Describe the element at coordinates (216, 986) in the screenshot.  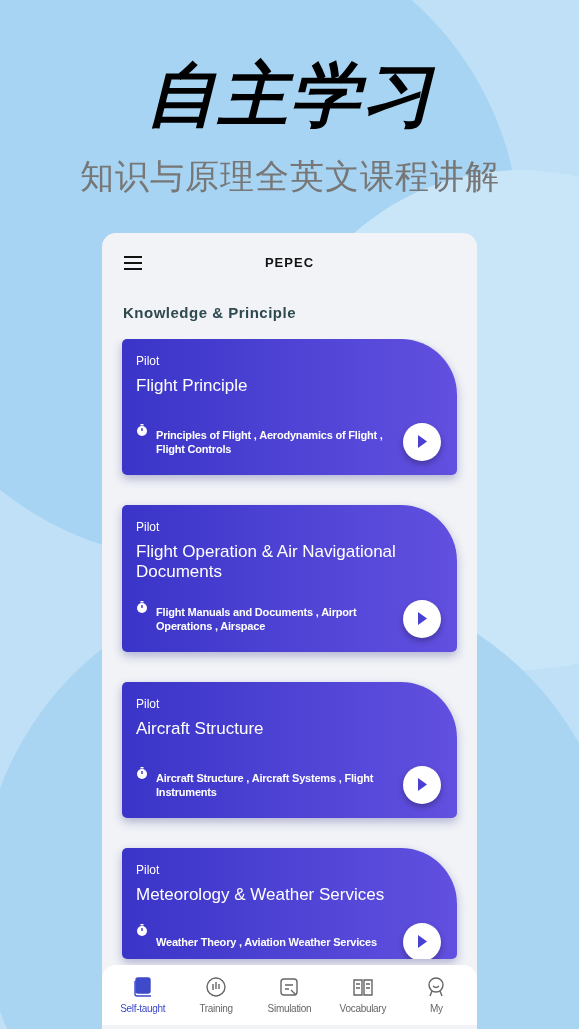
I see `audio-wave-icon` at that location.